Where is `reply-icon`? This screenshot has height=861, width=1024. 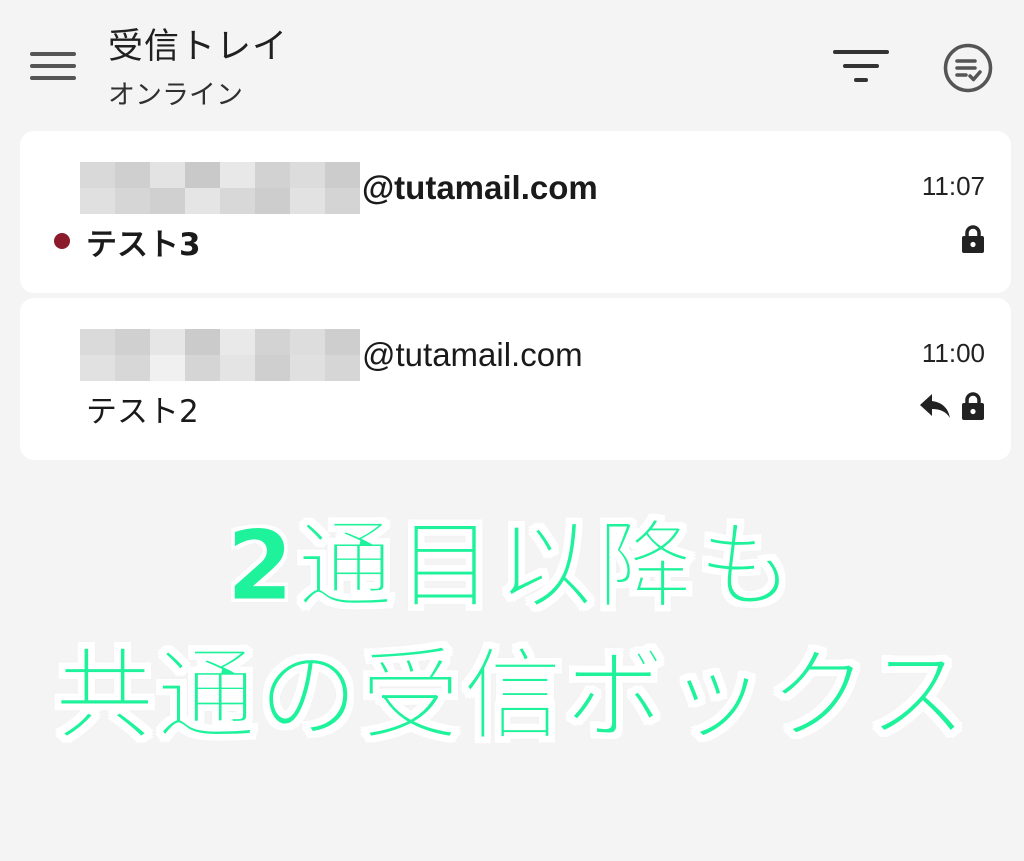
reply-icon is located at coordinates (935, 406).